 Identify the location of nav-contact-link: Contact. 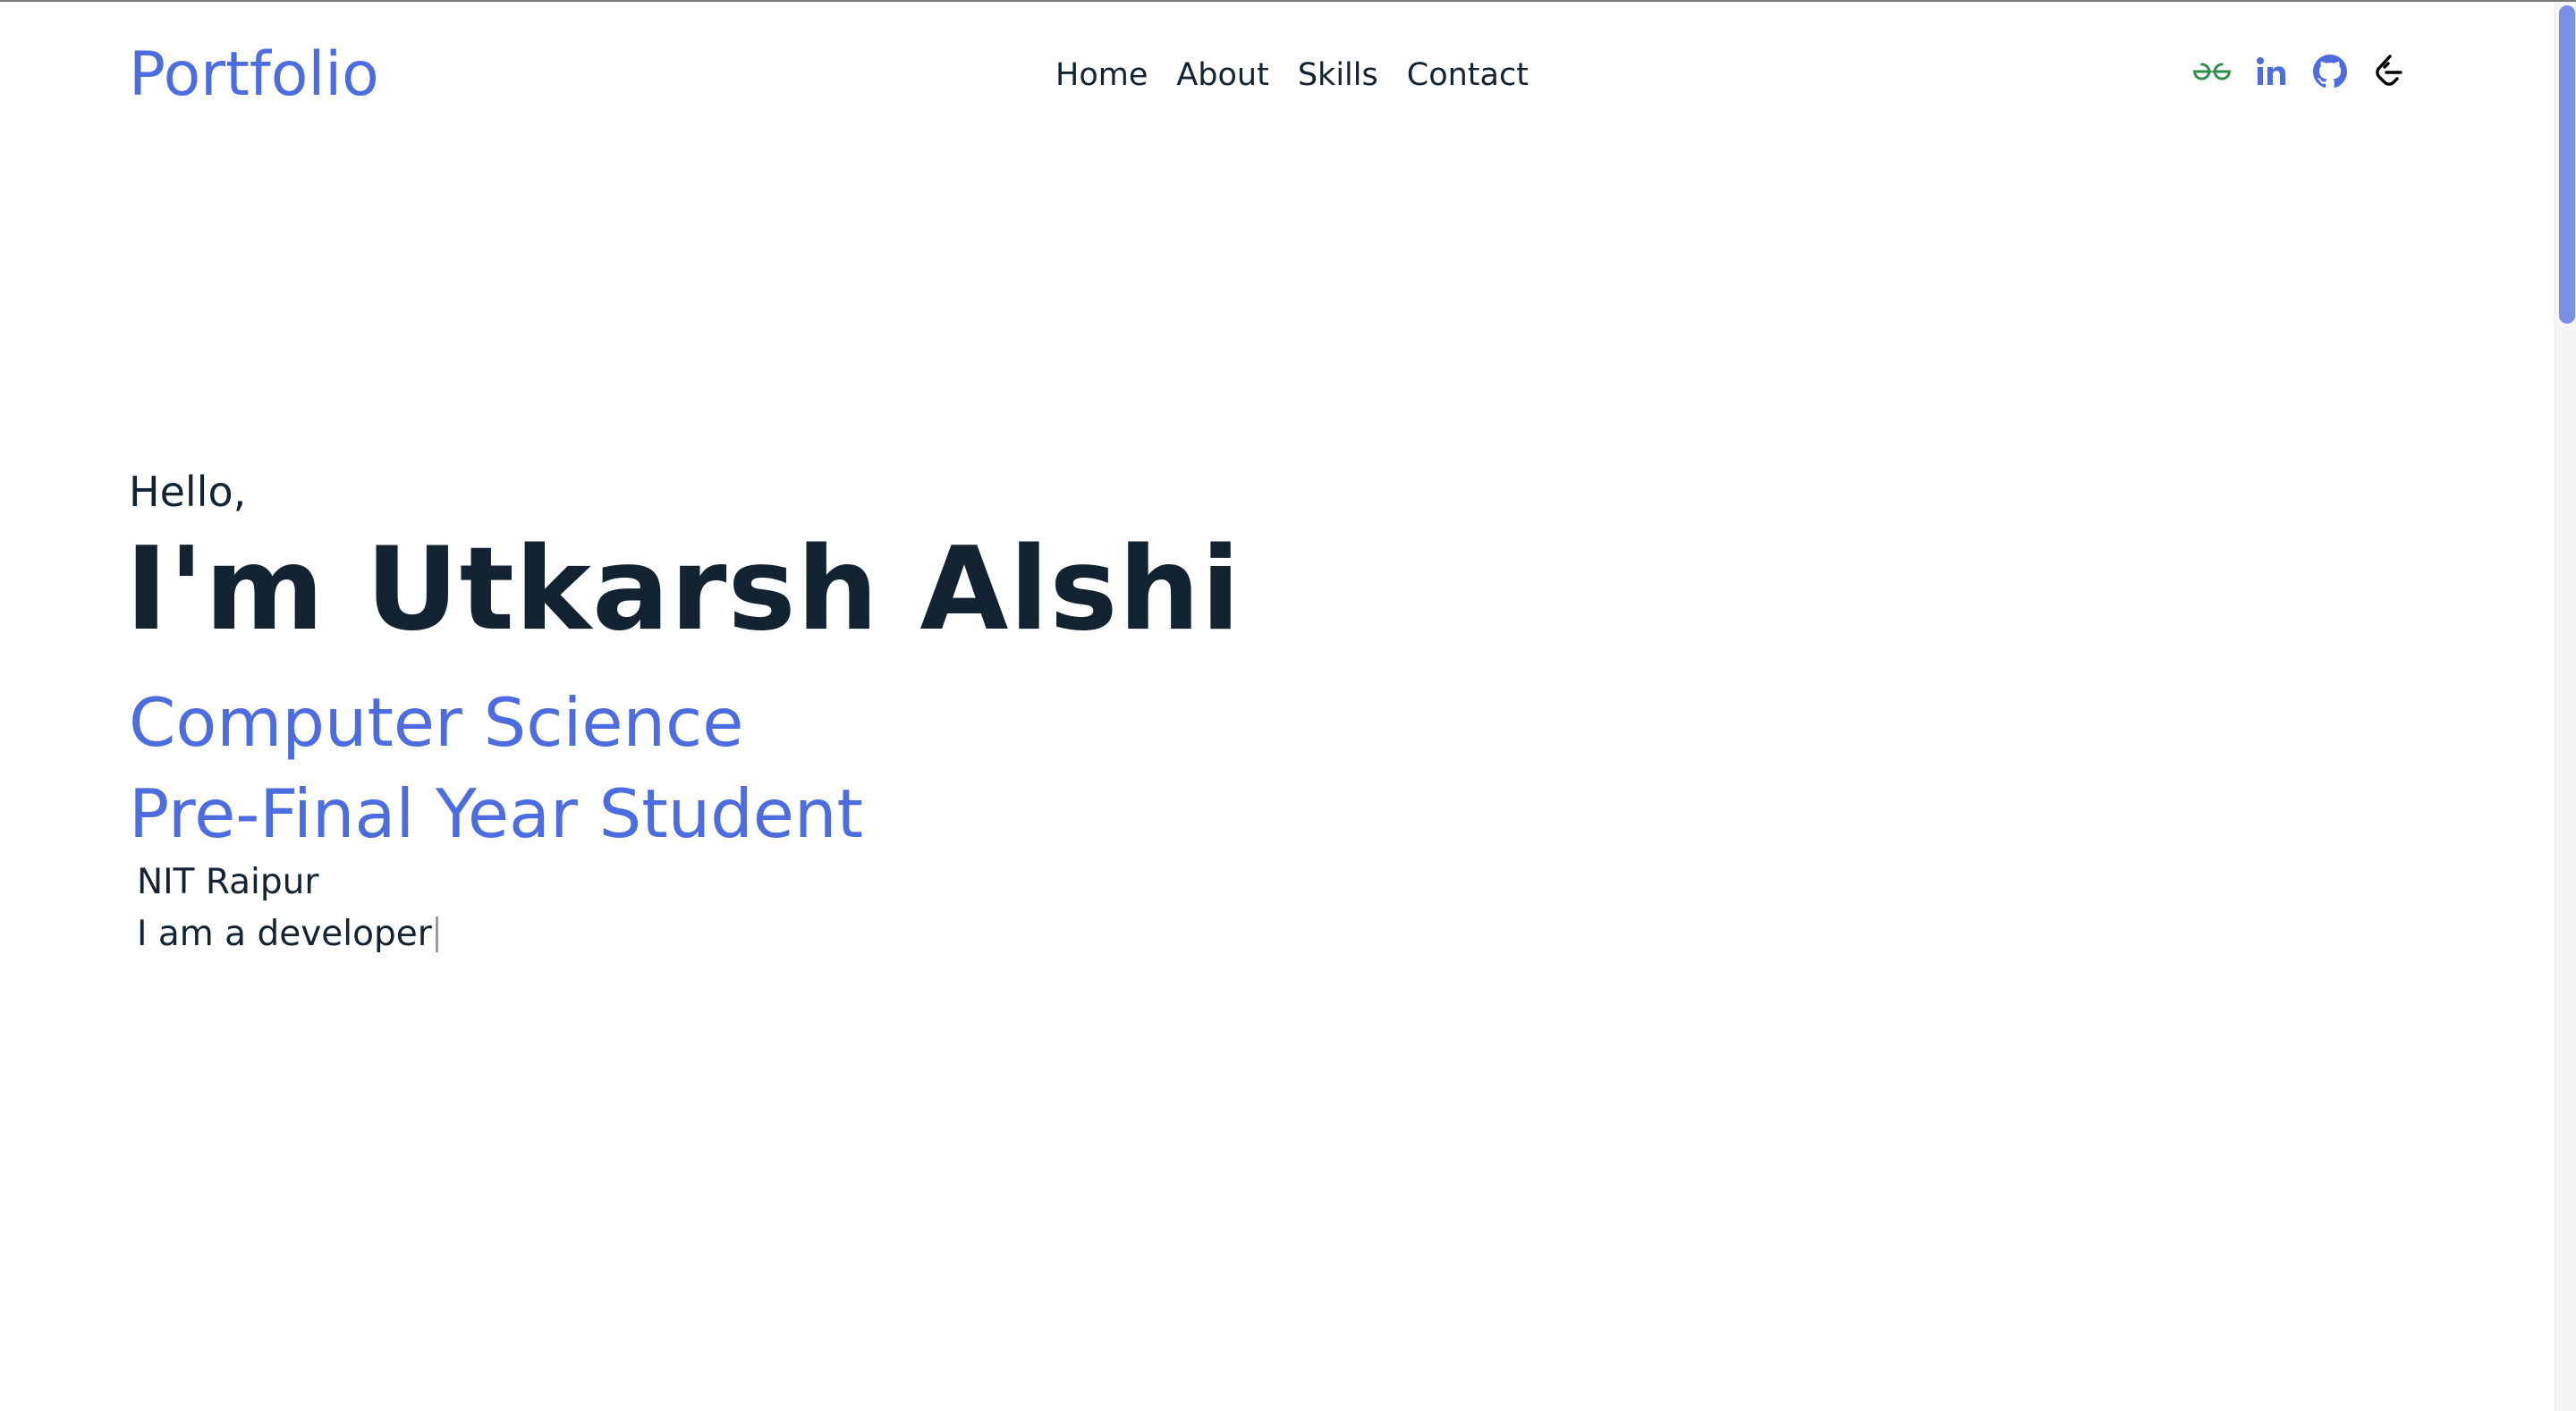
(1468, 75).